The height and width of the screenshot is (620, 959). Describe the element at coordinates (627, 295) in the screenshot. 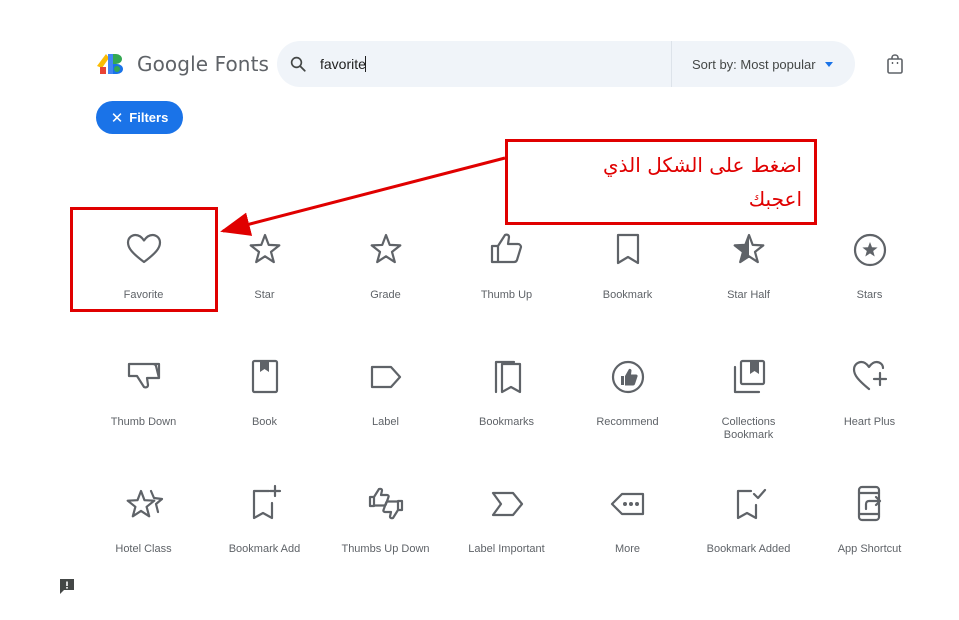

I see `icon-label: Bookmark` at that location.